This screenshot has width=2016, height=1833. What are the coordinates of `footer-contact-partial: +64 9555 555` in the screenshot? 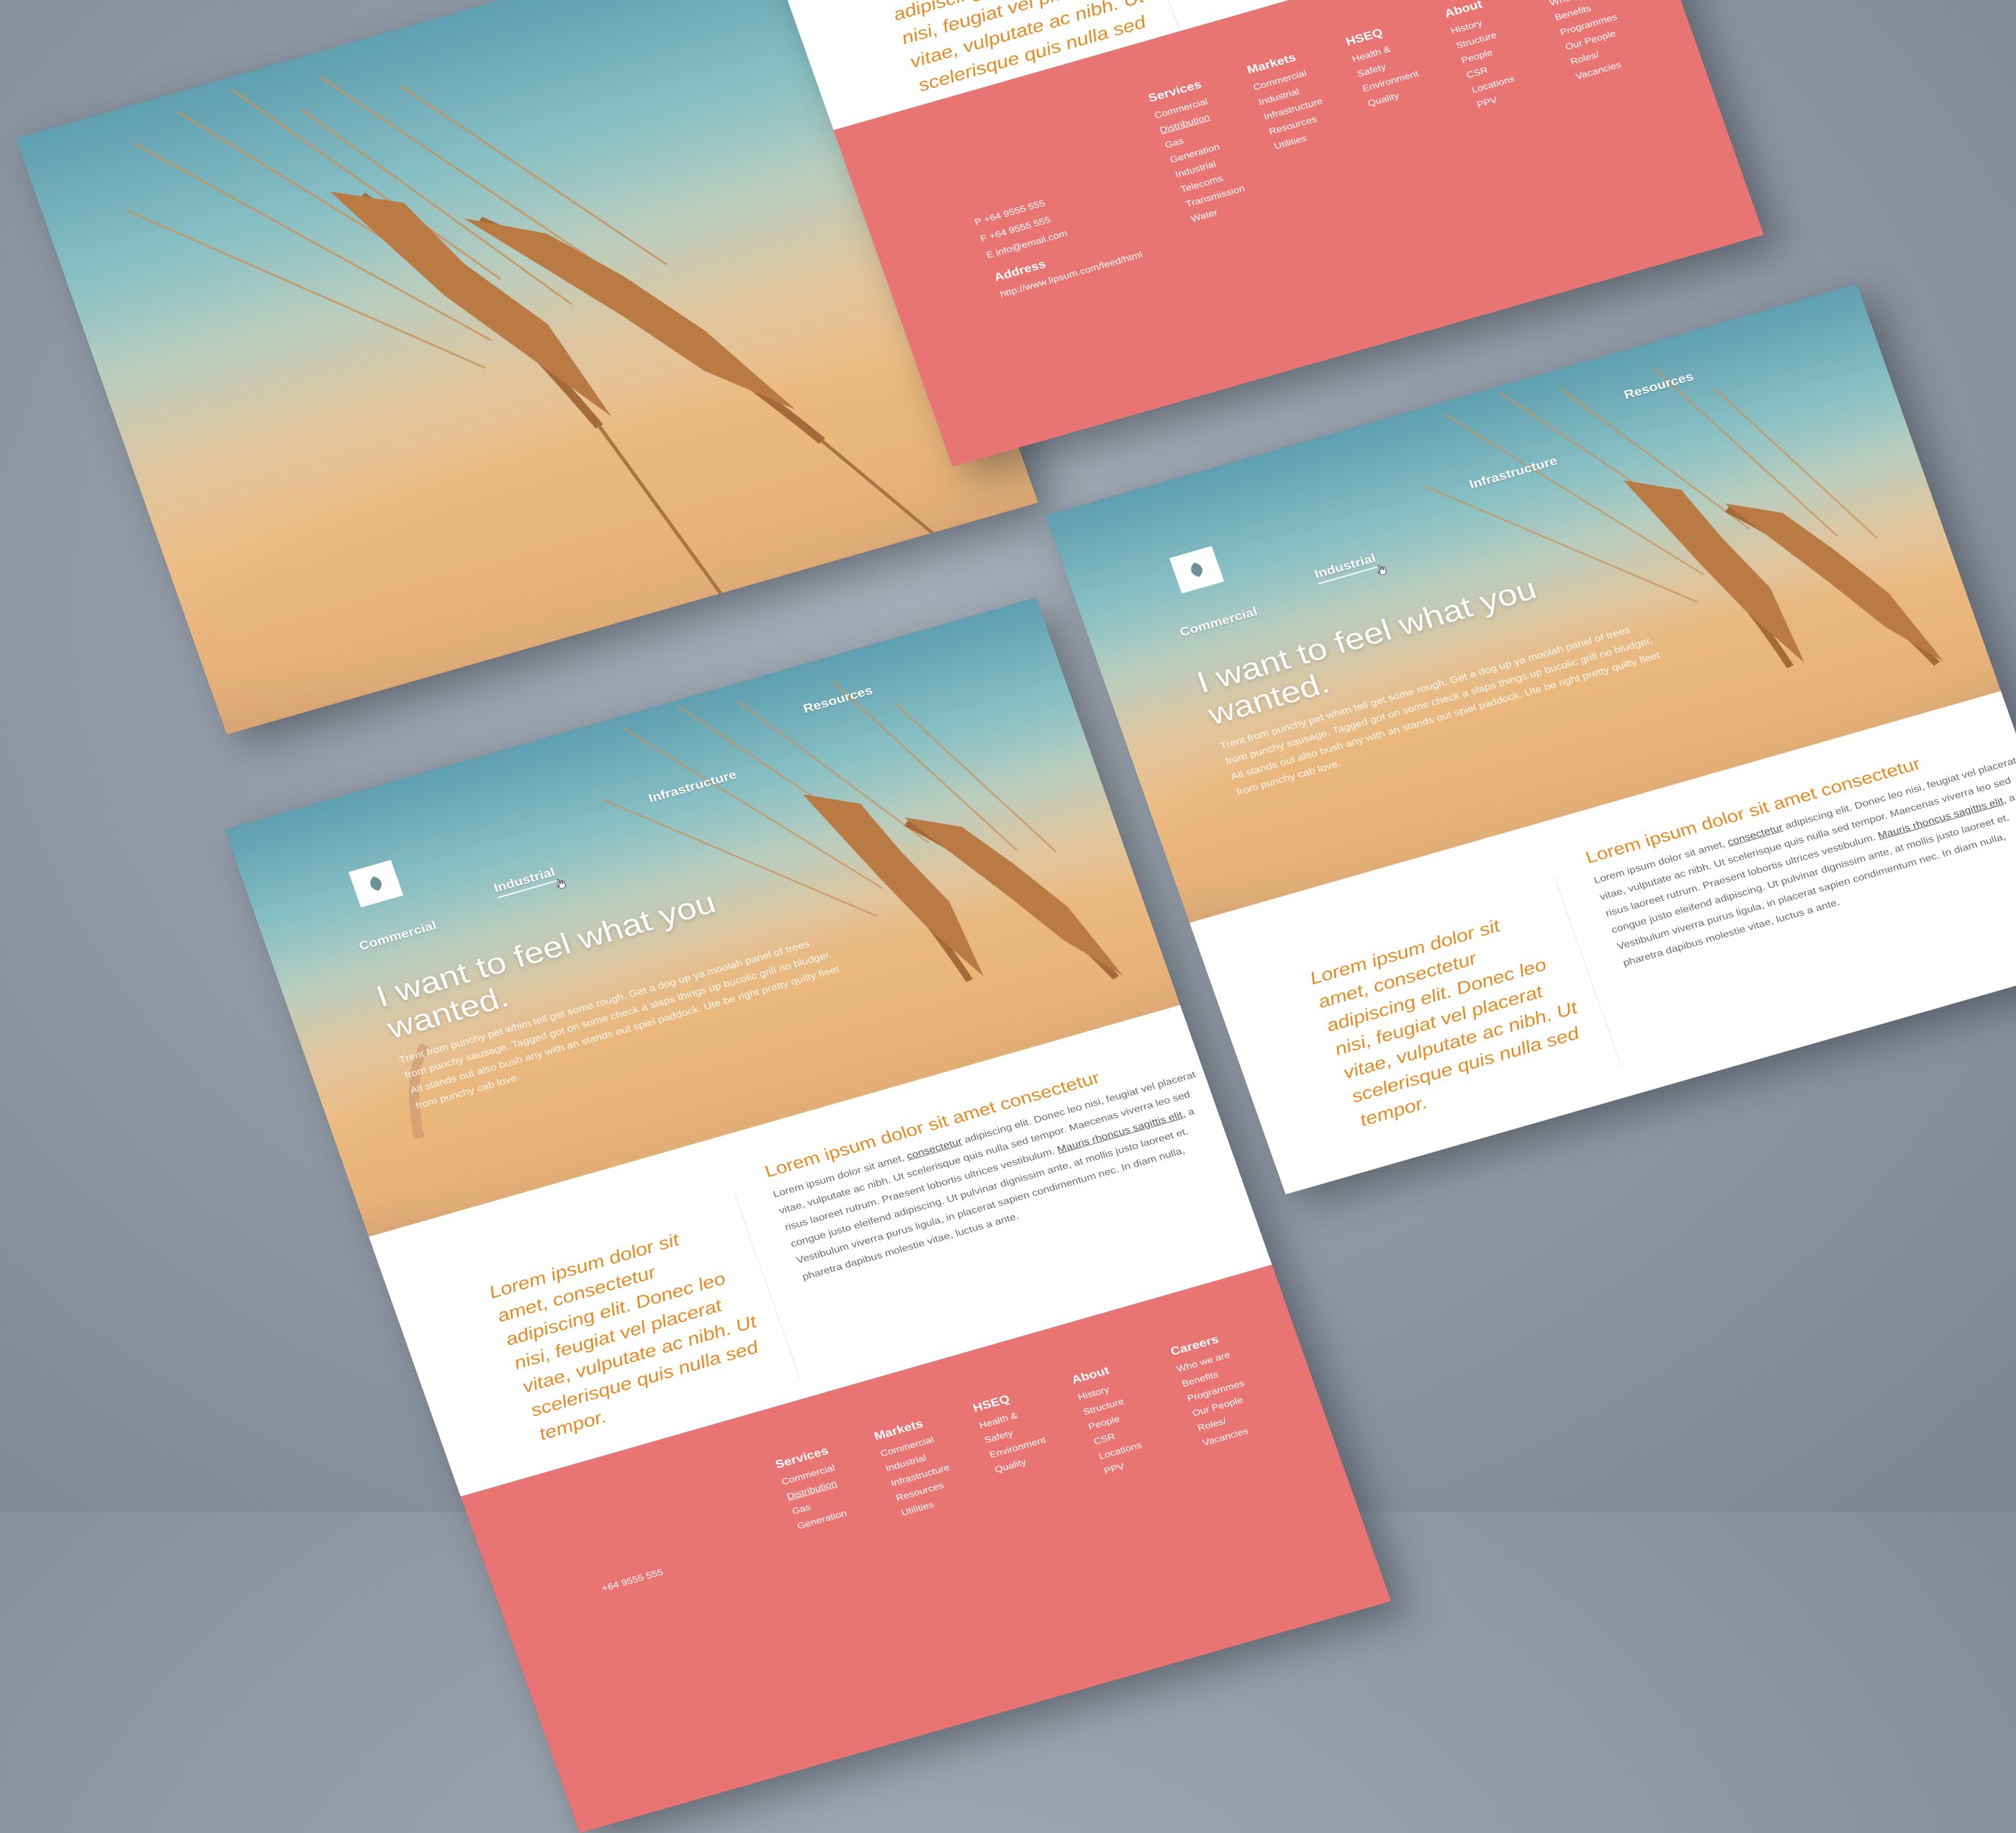 It's located at (632, 1580).